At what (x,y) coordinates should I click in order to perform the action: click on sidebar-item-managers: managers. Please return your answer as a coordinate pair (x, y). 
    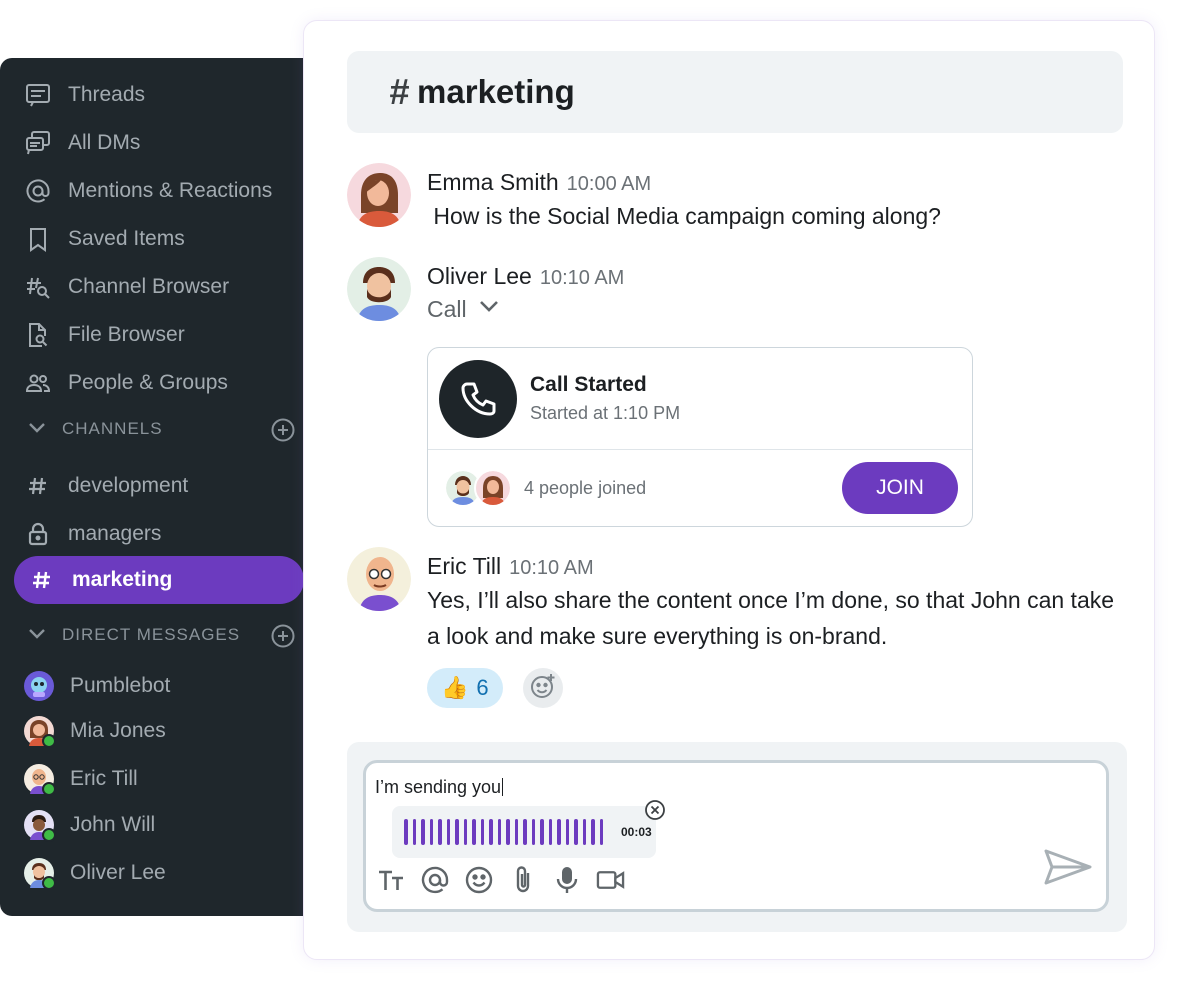
    Looking at the image, I should click on (92, 534).